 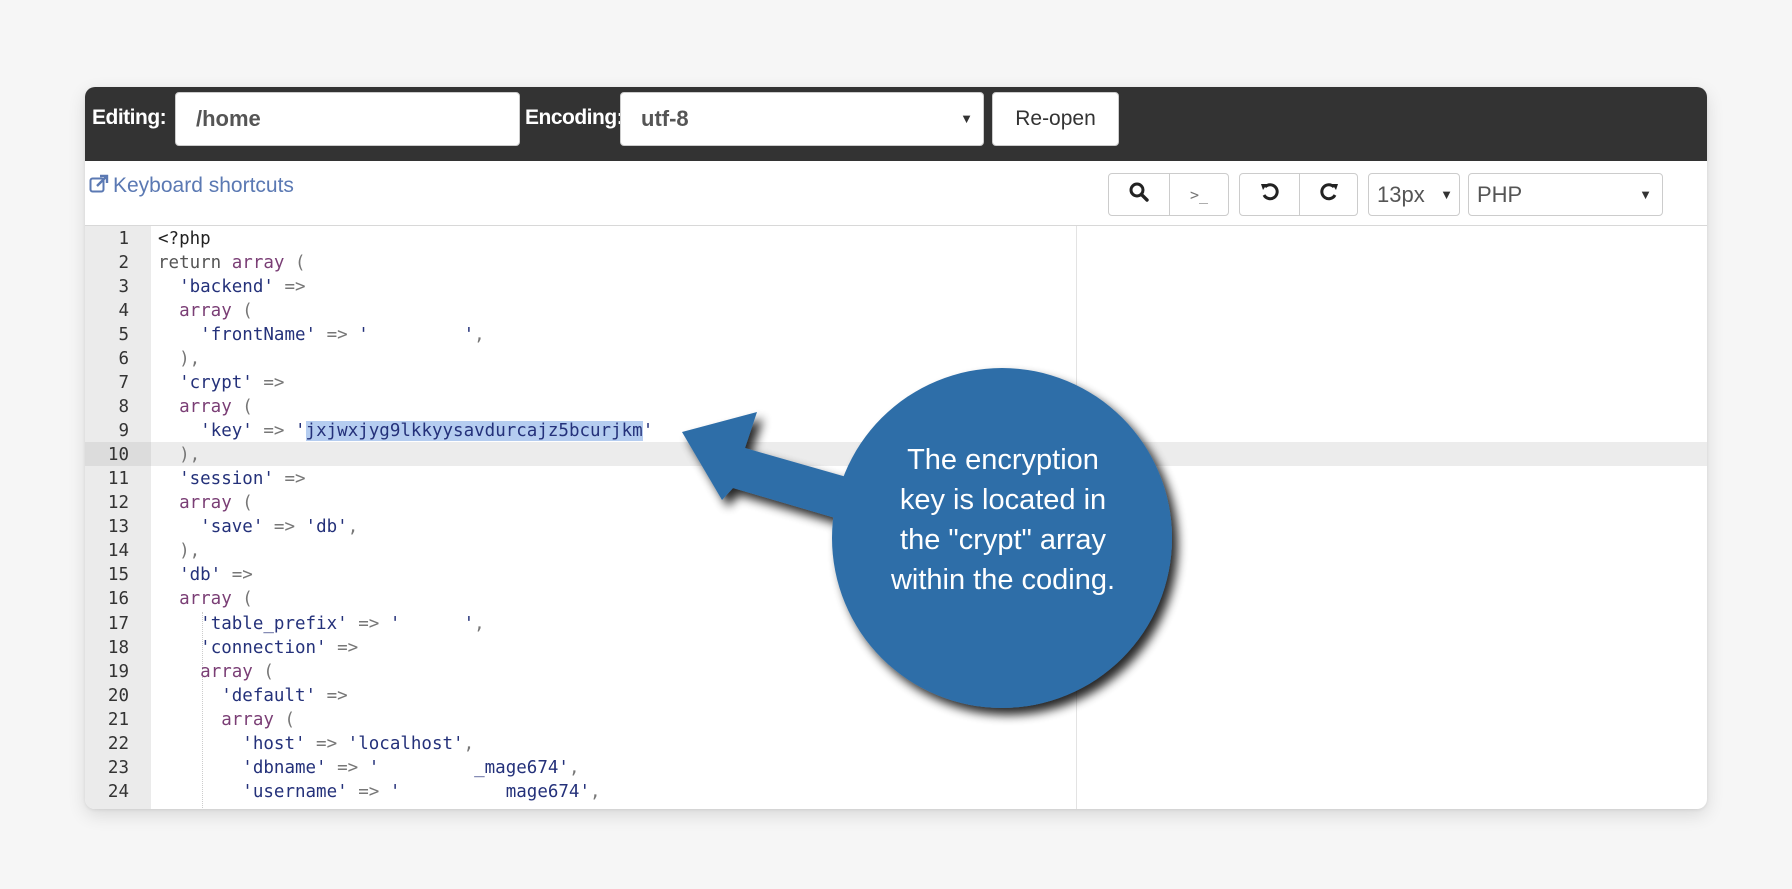 What do you see at coordinates (274, 743) in the screenshot?
I see `code-token: 'host'` at bounding box center [274, 743].